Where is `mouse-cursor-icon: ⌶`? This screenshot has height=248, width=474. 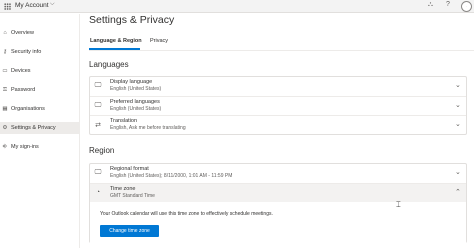
mouse-cursor-icon: ⌶ is located at coordinates (398, 204).